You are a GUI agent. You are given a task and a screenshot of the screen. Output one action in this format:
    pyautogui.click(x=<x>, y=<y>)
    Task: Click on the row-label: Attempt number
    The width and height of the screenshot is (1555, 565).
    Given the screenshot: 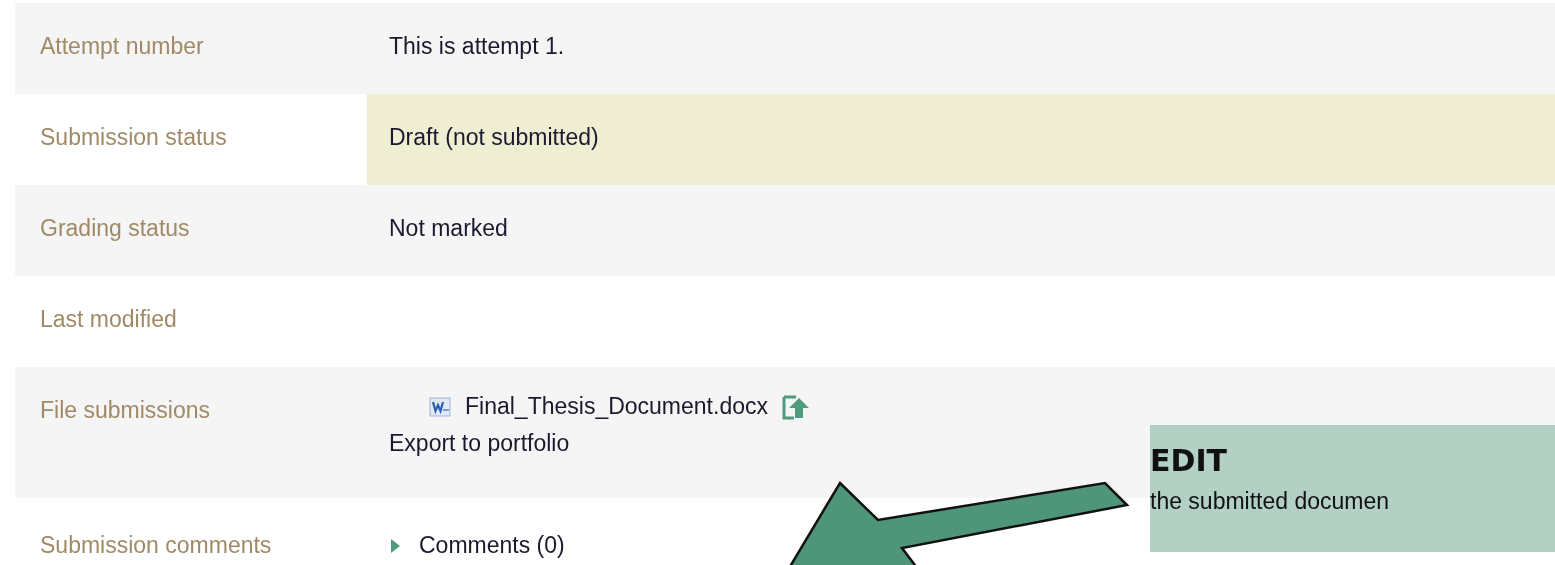 What is the action you would take?
    pyautogui.click(x=122, y=46)
    